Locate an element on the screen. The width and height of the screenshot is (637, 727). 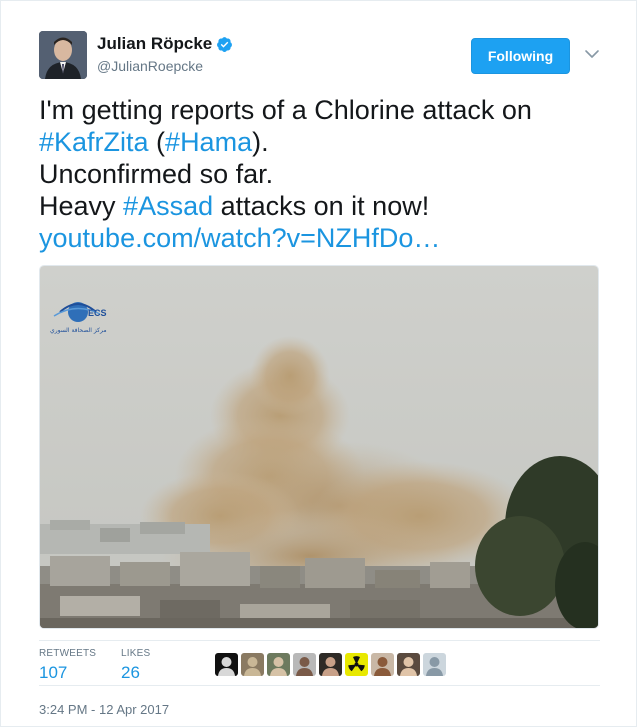
author-handle: @JulianRoepcke is located at coordinates (150, 66).